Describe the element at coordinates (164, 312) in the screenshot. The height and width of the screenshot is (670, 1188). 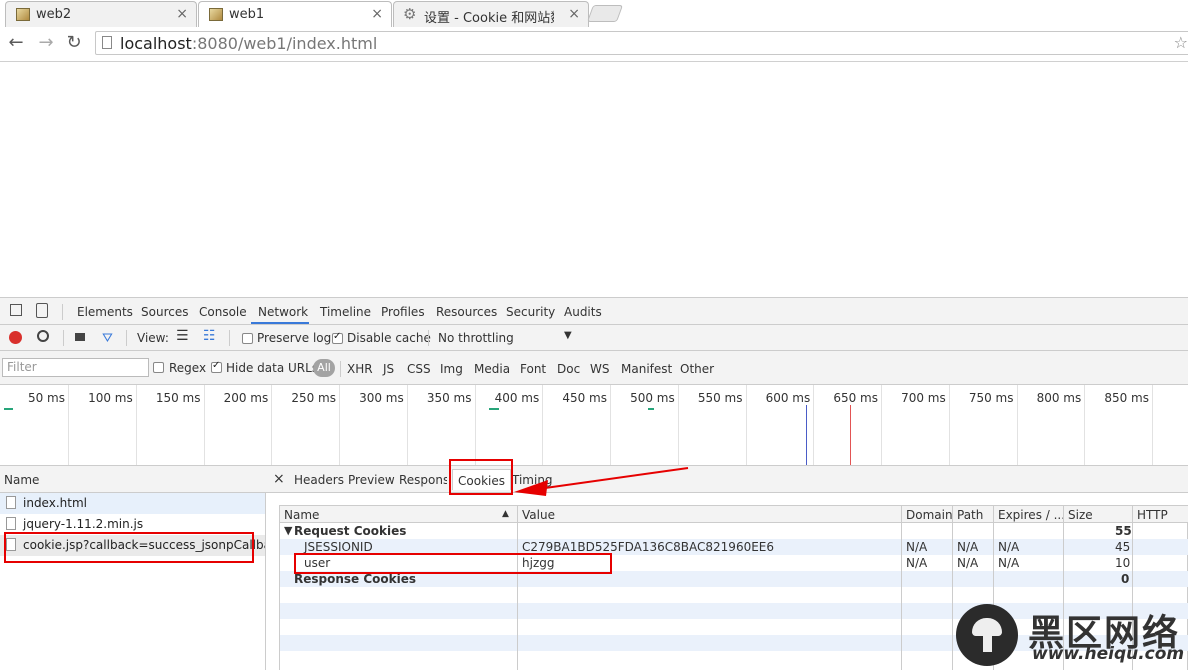
I see `tab-sources: Sources` at that location.